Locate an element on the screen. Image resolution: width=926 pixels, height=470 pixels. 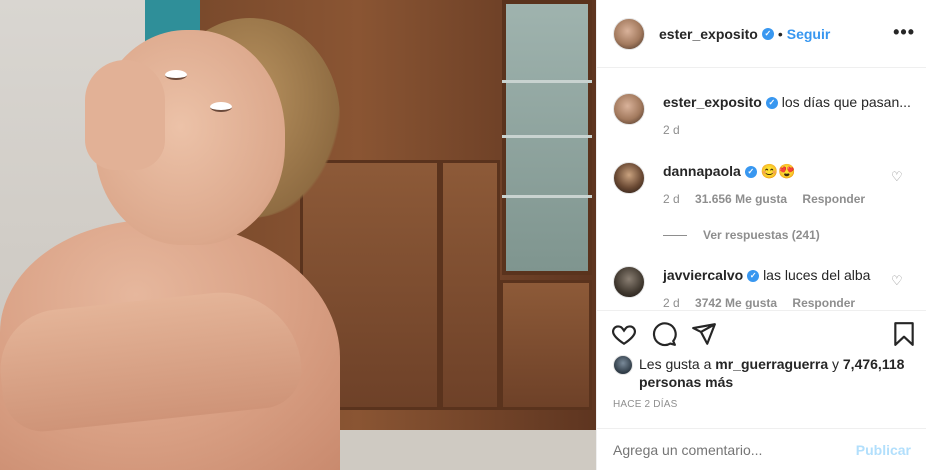
action-bar is located at coordinates (761, 334).